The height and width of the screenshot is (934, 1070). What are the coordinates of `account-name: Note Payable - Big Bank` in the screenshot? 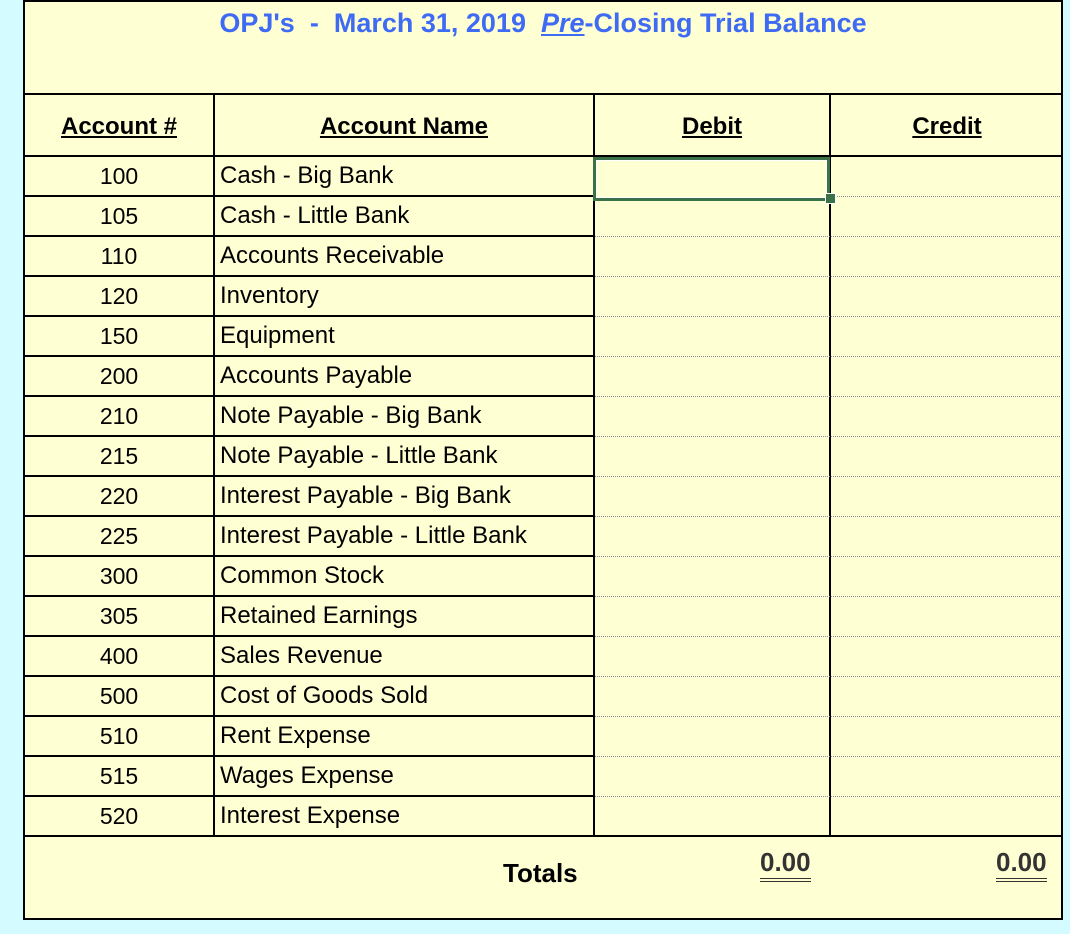 It's located at (350, 416).